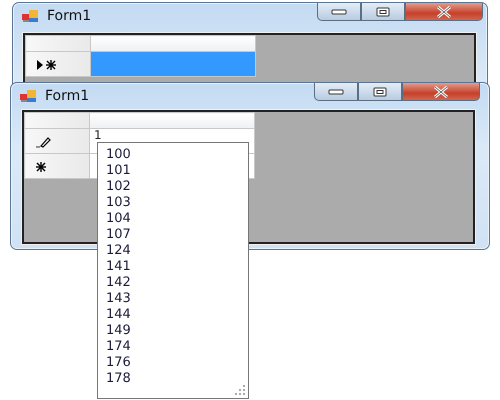 The image size is (500, 400). I want to click on grid-cell, so click(173, 64).